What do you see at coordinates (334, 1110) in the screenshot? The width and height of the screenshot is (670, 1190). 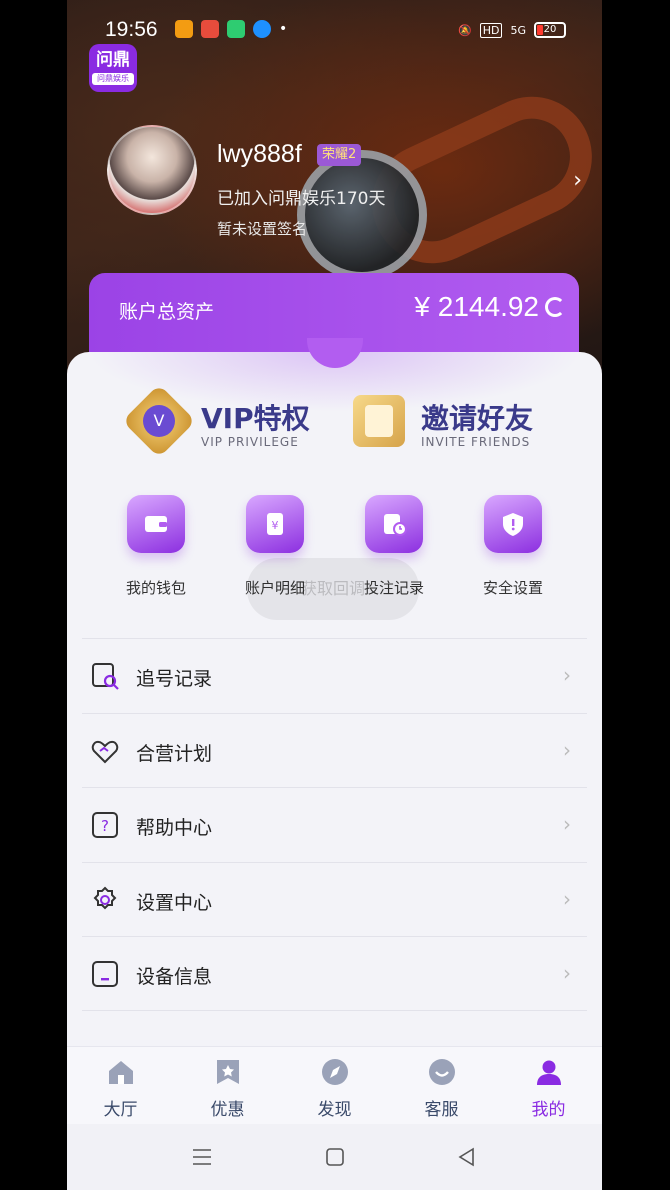 I see `tab-label: 发现` at bounding box center [334, 1110].